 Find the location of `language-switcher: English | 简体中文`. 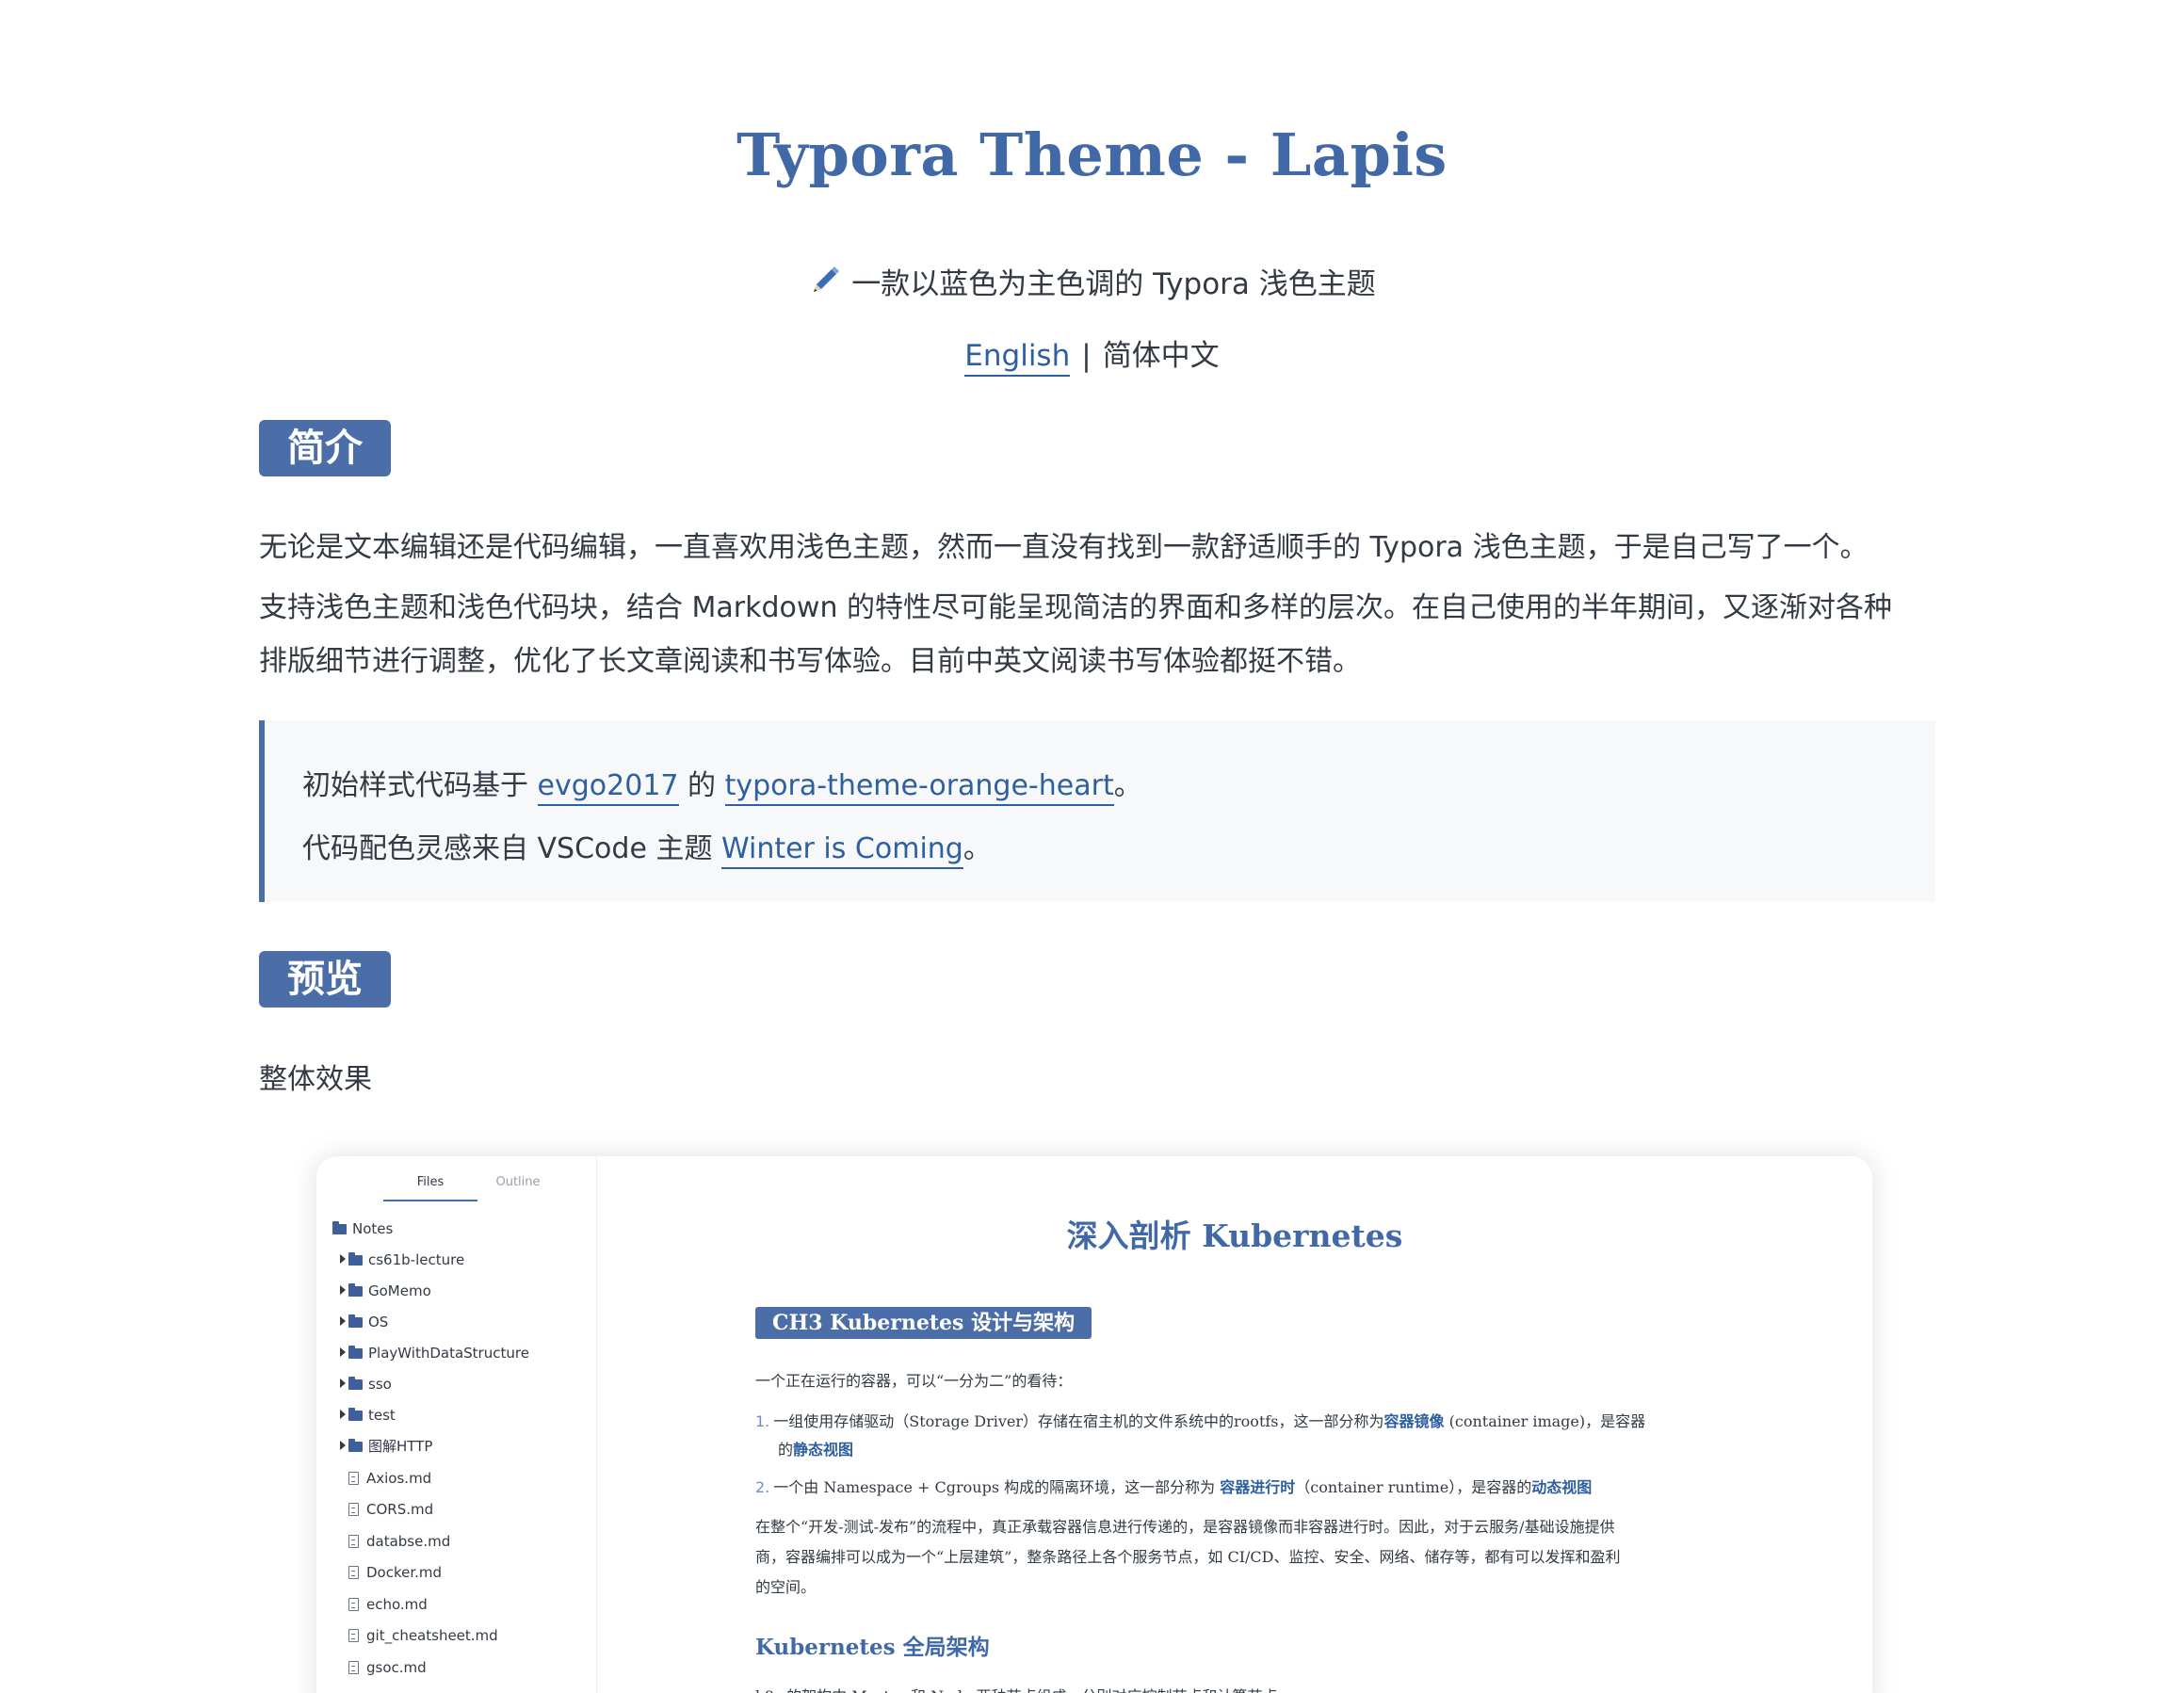

language-switcher: English | 简体中文 is located at coordinates (1092, 354).